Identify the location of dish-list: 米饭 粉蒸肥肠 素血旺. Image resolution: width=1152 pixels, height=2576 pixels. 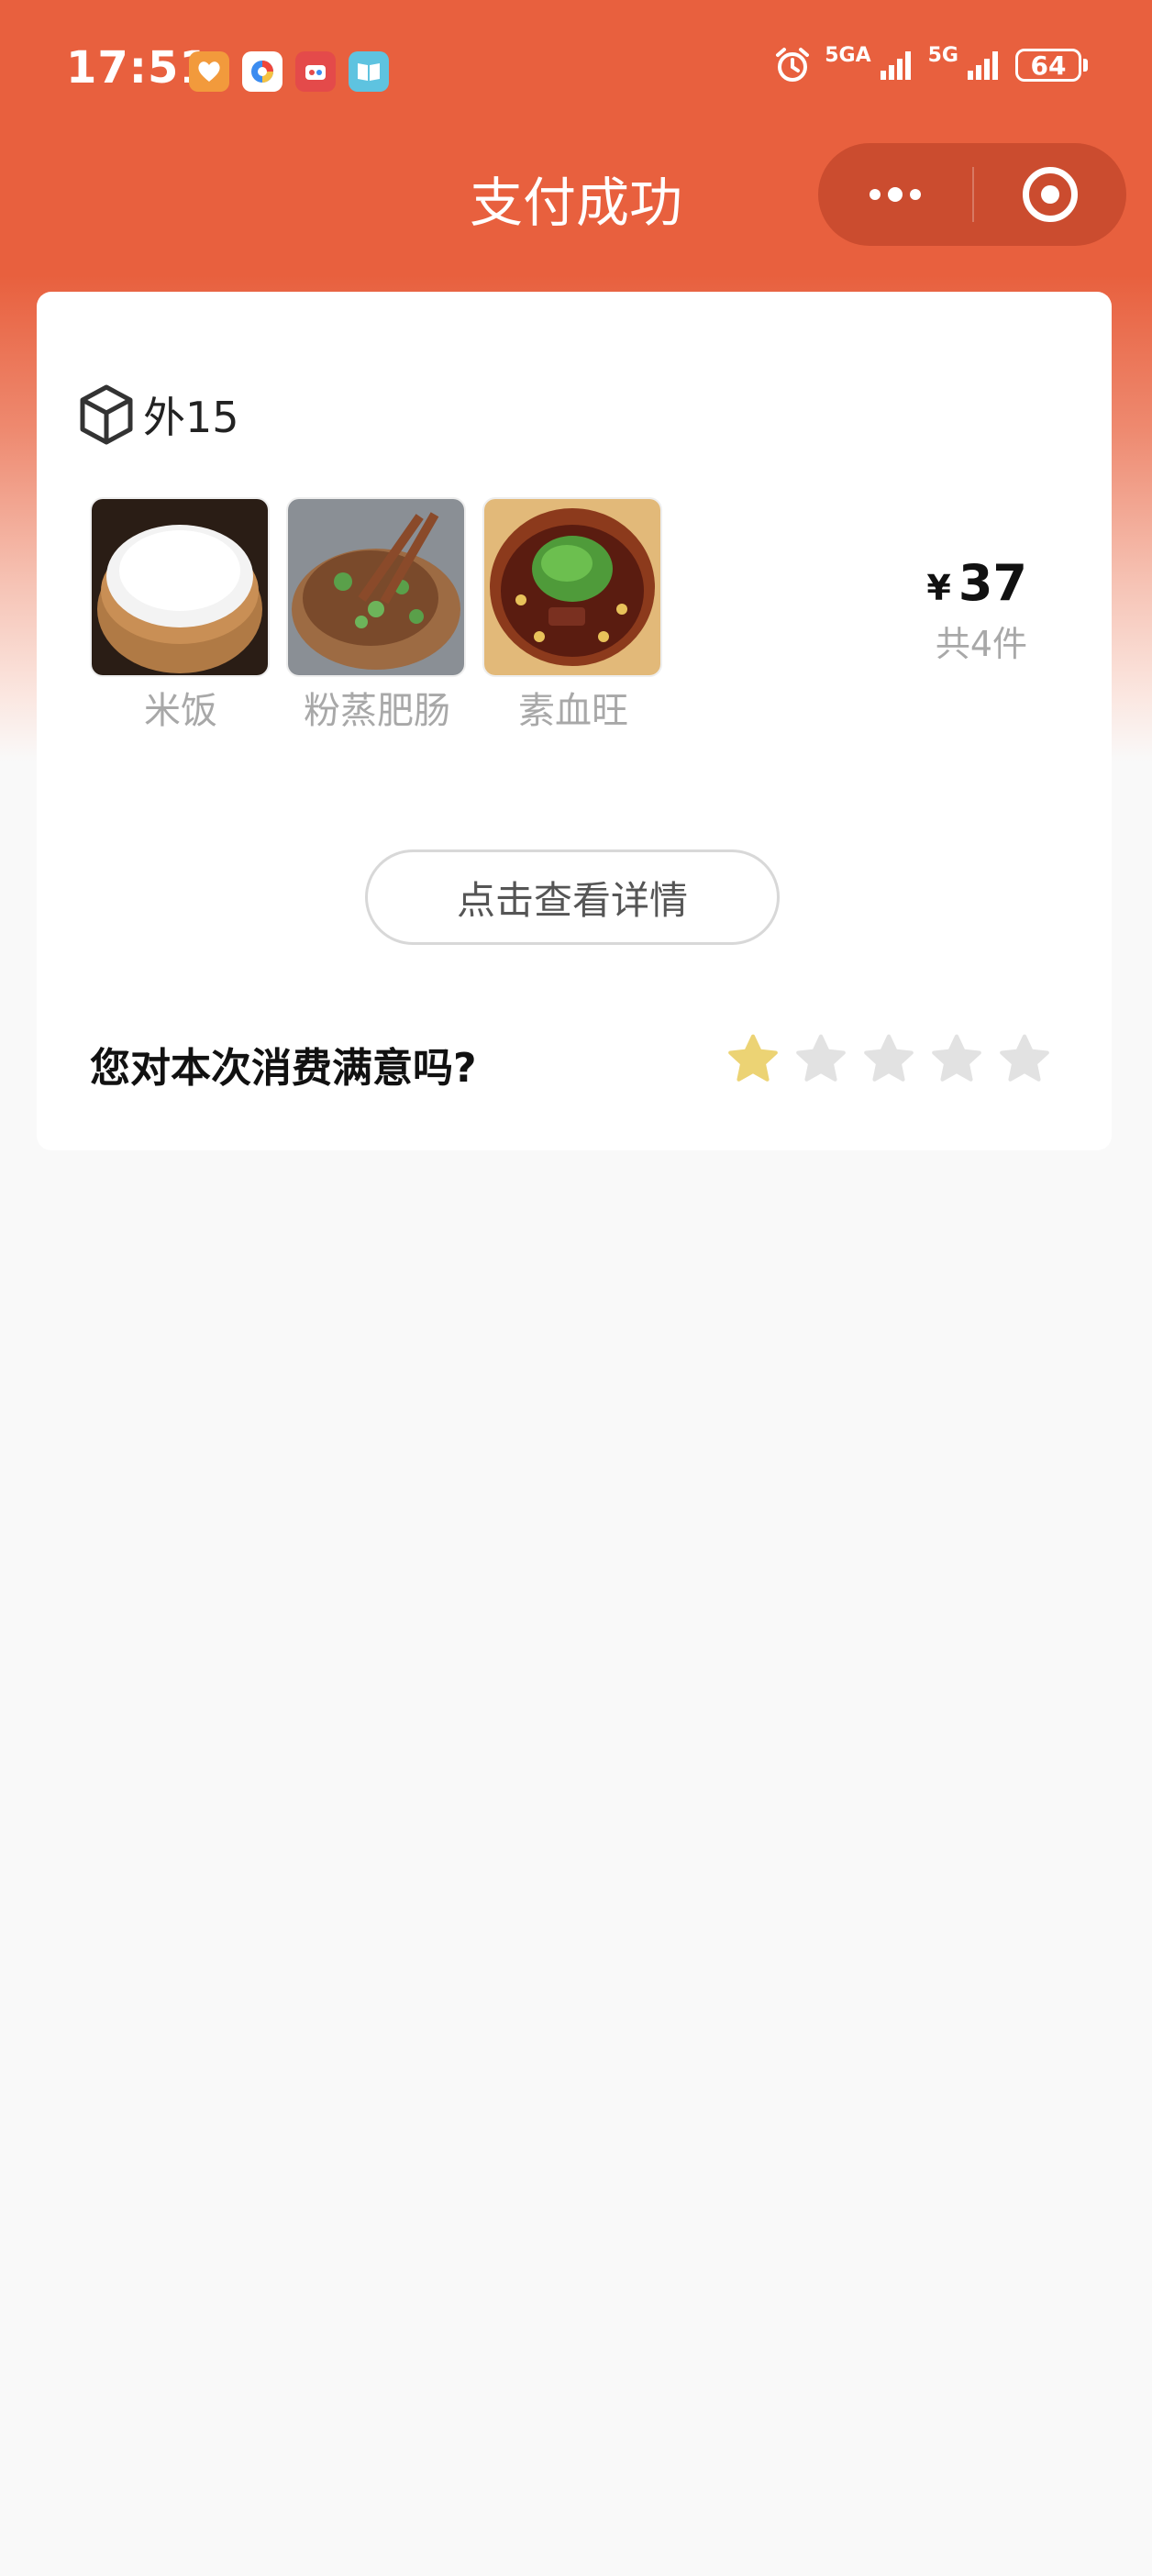
(377, 615).